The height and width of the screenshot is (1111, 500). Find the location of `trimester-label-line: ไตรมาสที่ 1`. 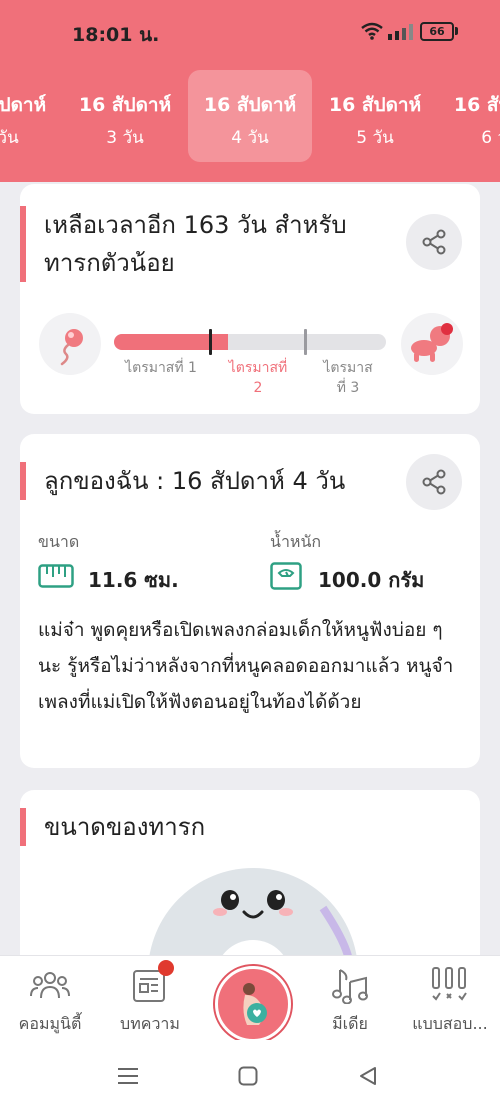

trimester-label-line: ไตรมาสที่ 1 is located at coordinates (161, 368).